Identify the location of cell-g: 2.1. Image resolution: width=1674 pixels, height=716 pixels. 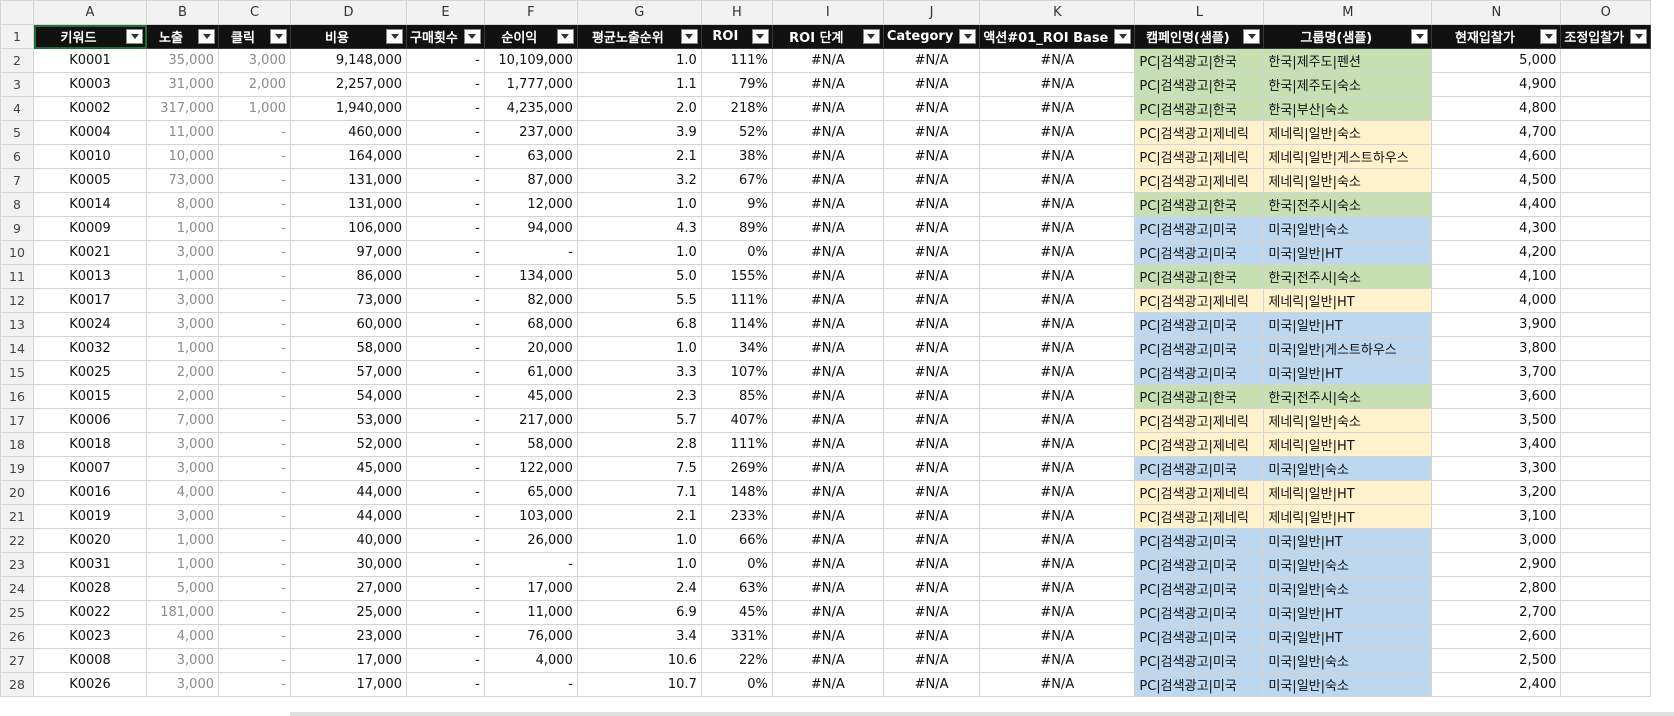
(639, 516).